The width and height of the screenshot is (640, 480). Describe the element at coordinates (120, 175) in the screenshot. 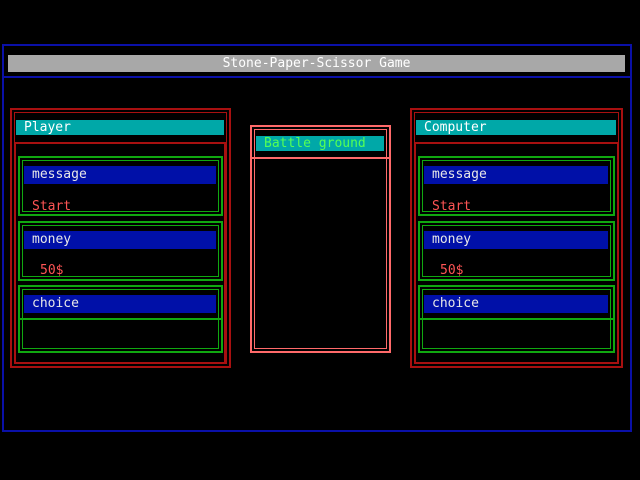

I see `player-message-label: message` at that location.